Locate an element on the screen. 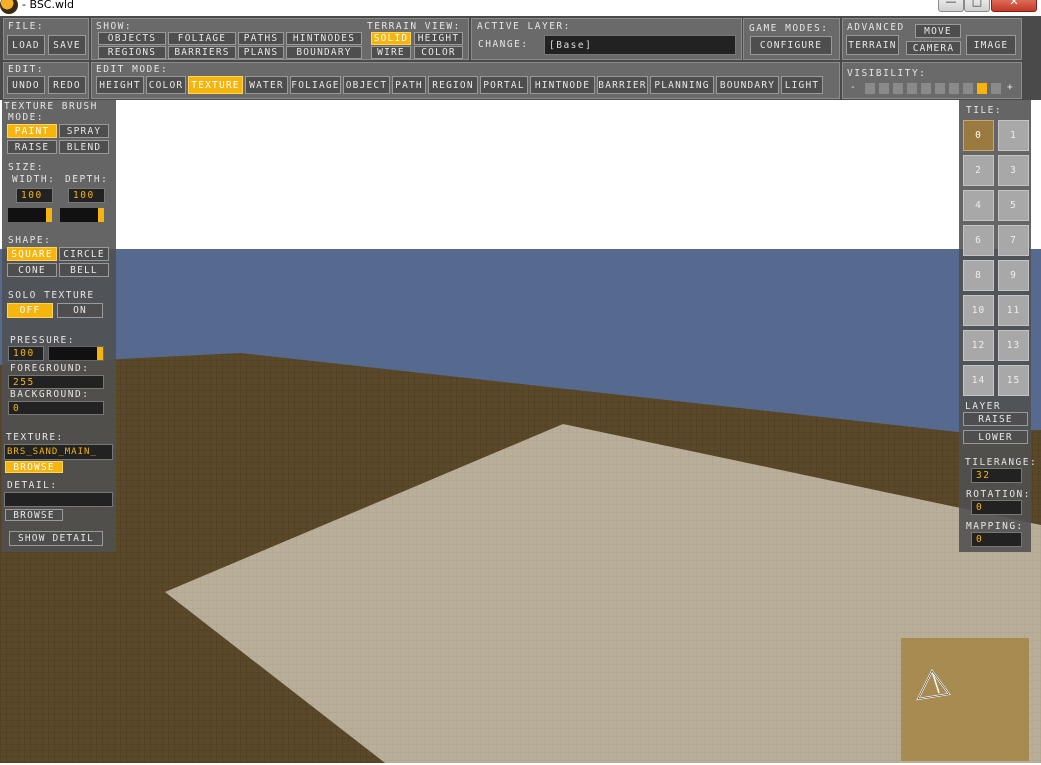 The width and height of the screenshot is (1041, 765). tile-0: 0 is located at coordinates (978, 135).